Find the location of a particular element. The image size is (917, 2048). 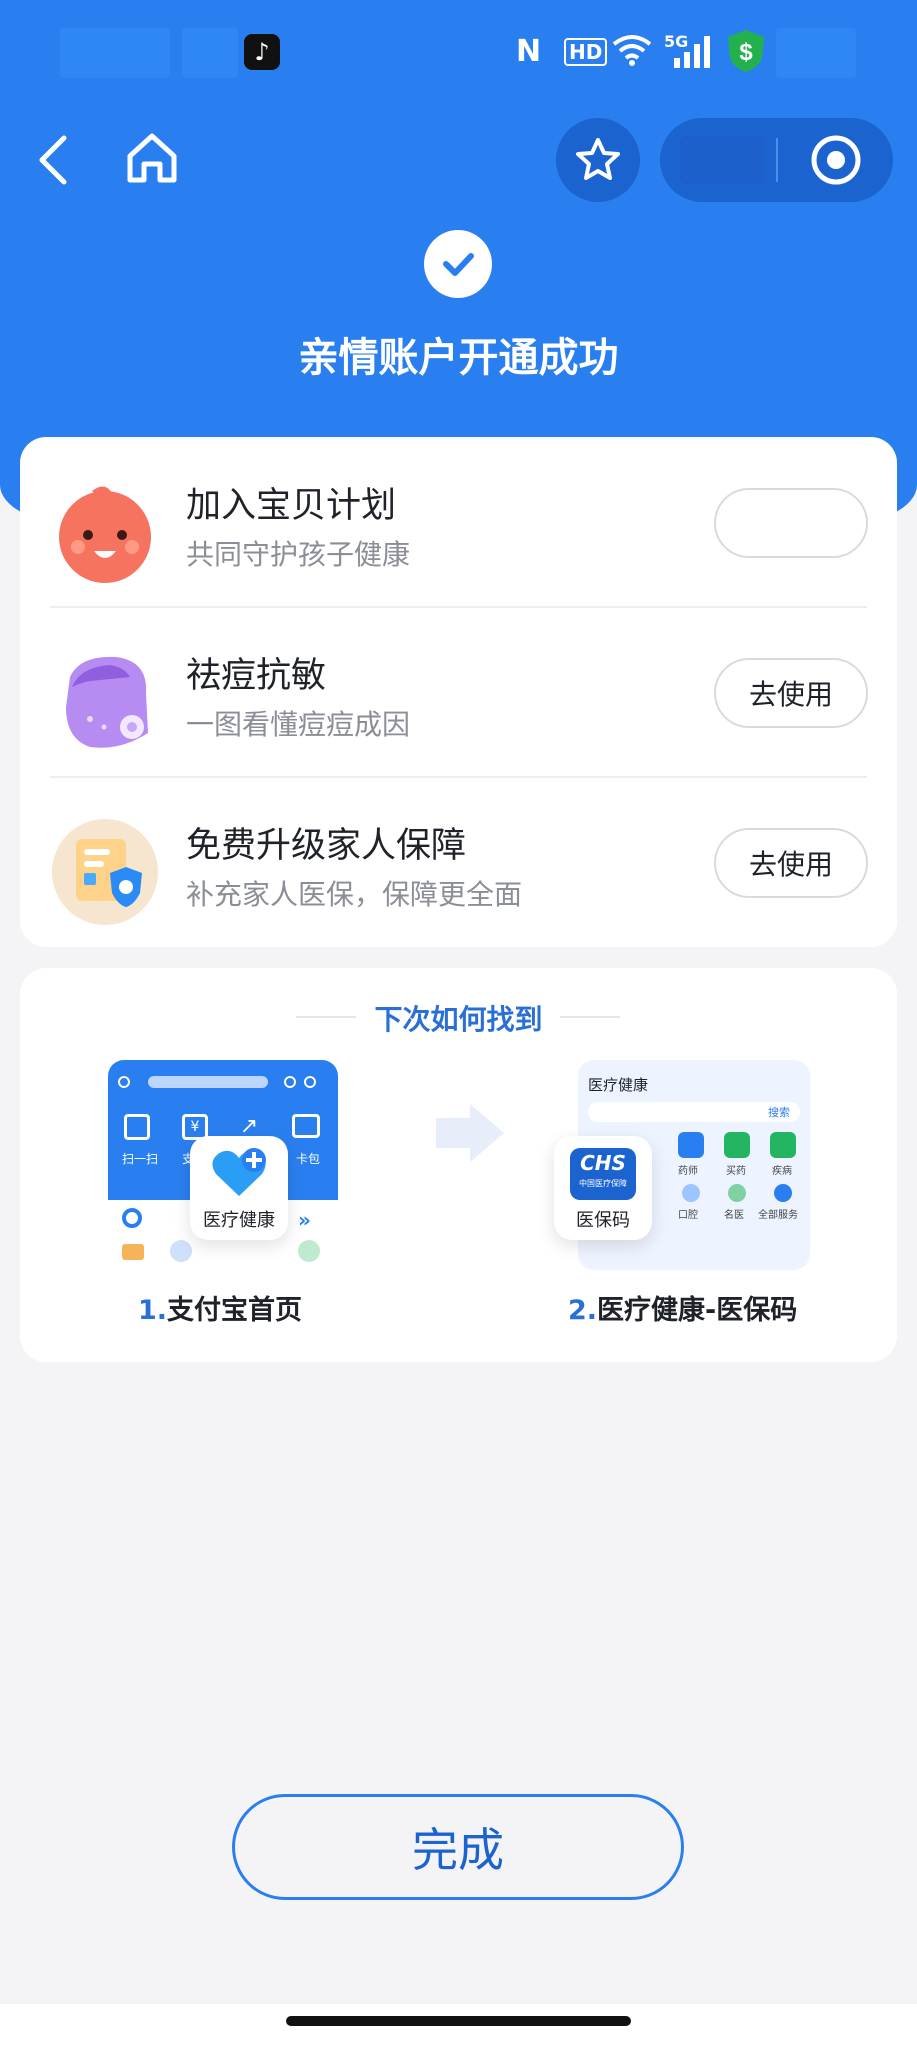

home-icon is located at coordinates (152, 158).